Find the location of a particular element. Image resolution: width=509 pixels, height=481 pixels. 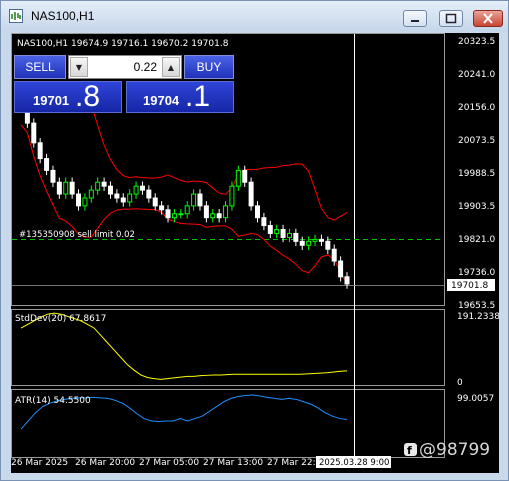

volume-increase-button: ▲ is located at coordinates (171, 67).